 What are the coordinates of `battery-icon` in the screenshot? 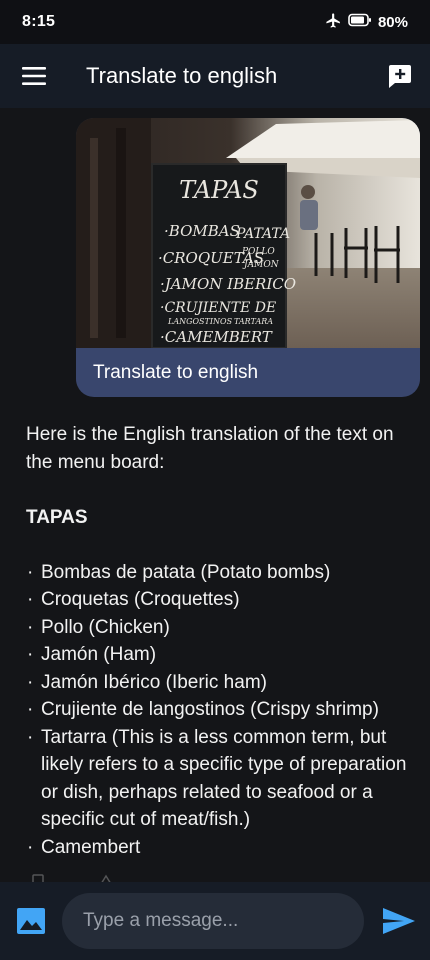 It's located at (360, 22).